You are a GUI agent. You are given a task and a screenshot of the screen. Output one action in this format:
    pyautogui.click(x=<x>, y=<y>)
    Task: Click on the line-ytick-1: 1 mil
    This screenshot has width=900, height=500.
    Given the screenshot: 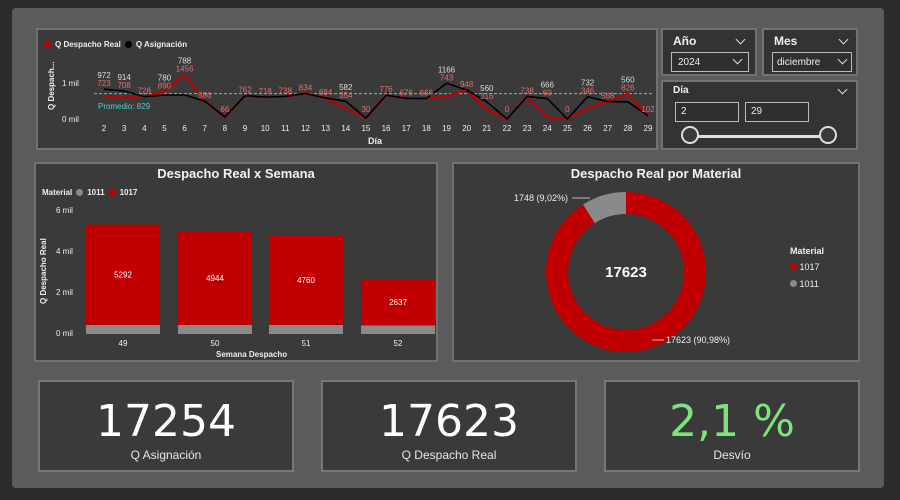 What is the action you would take?
    pyautogui.click(x=70, y=83)
    